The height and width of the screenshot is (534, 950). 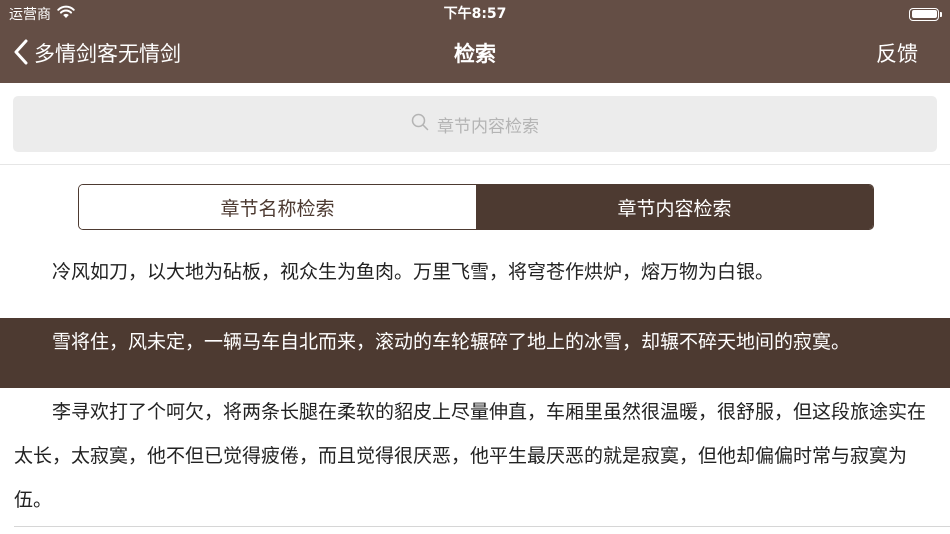 What do you see at coordinates (488, 126) in the screenshot?
I see `search-placeholder: 章节内容检索` at bounding box center [488, 126].